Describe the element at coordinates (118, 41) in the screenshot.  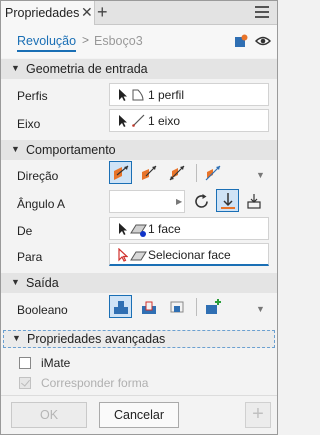
I see `breadcrumb-sketch: Esboço3` at that location.